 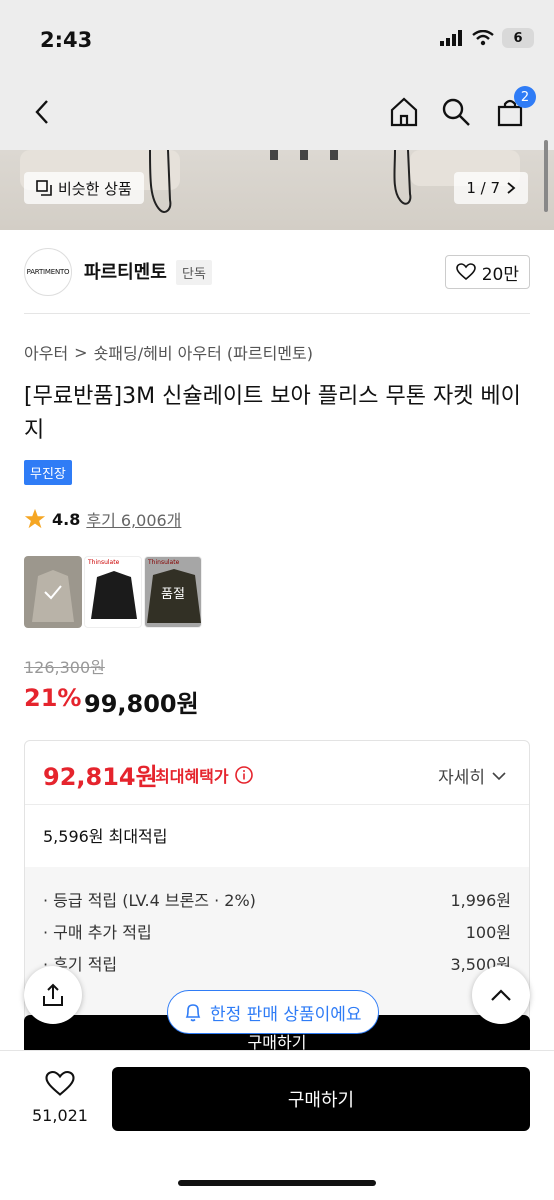 I want to click on brand-like-button: 20만, so click(x=487, y=272).